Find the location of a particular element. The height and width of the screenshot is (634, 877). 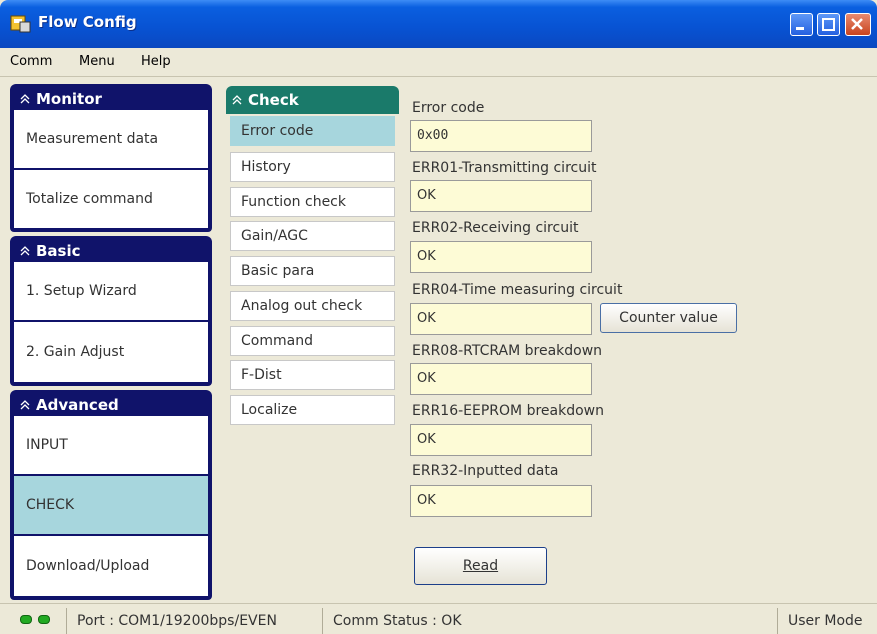

title-bar: Flow Config is located at coordinates (438, 24).